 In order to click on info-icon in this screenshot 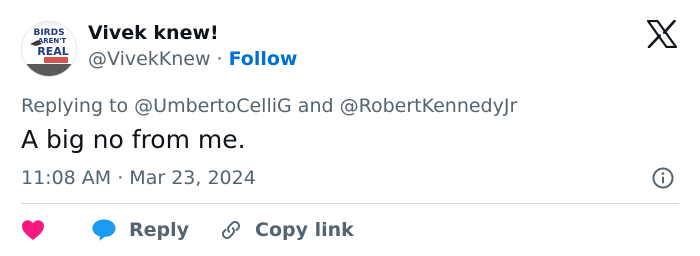, I will do `click(663, 178)`.